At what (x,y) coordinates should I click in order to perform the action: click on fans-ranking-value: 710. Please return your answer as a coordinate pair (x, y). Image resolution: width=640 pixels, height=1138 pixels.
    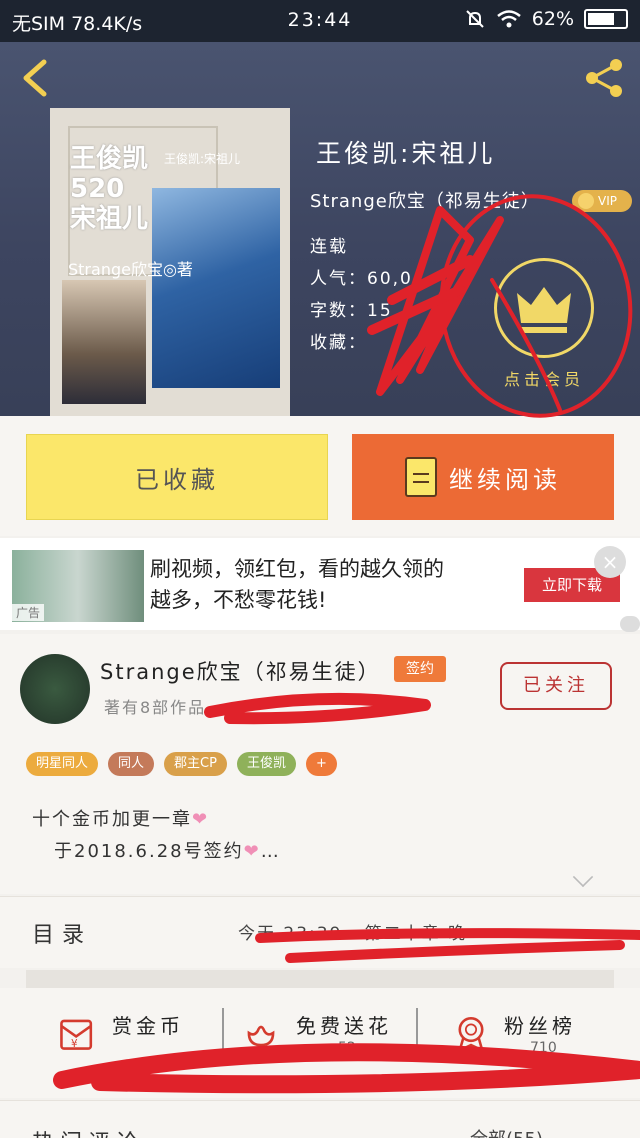
    Looking at the image, I should click on (543, 1048).